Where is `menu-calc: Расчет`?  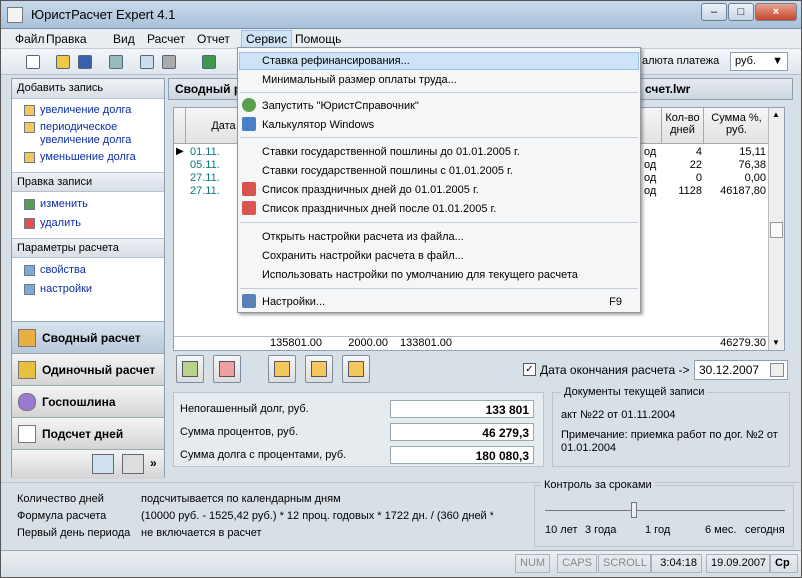
menu-calc: Расчет is located at coordinates (166, 39).